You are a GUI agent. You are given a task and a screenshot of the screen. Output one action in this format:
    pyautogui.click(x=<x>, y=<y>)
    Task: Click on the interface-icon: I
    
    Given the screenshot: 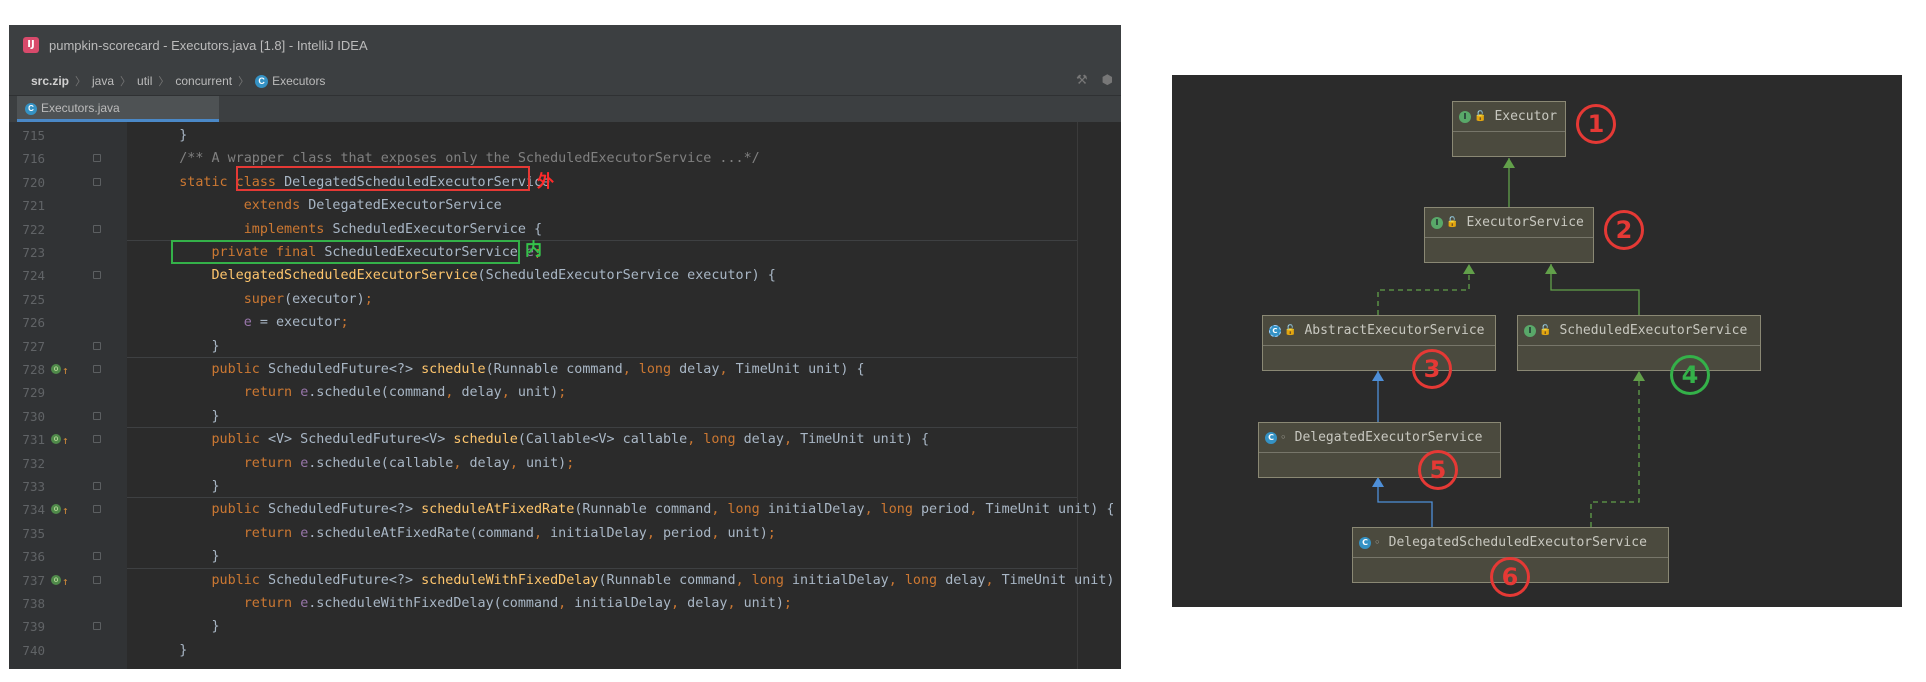 What is the action you would take?
    pyautogui.click(x=1437, y=222)
    